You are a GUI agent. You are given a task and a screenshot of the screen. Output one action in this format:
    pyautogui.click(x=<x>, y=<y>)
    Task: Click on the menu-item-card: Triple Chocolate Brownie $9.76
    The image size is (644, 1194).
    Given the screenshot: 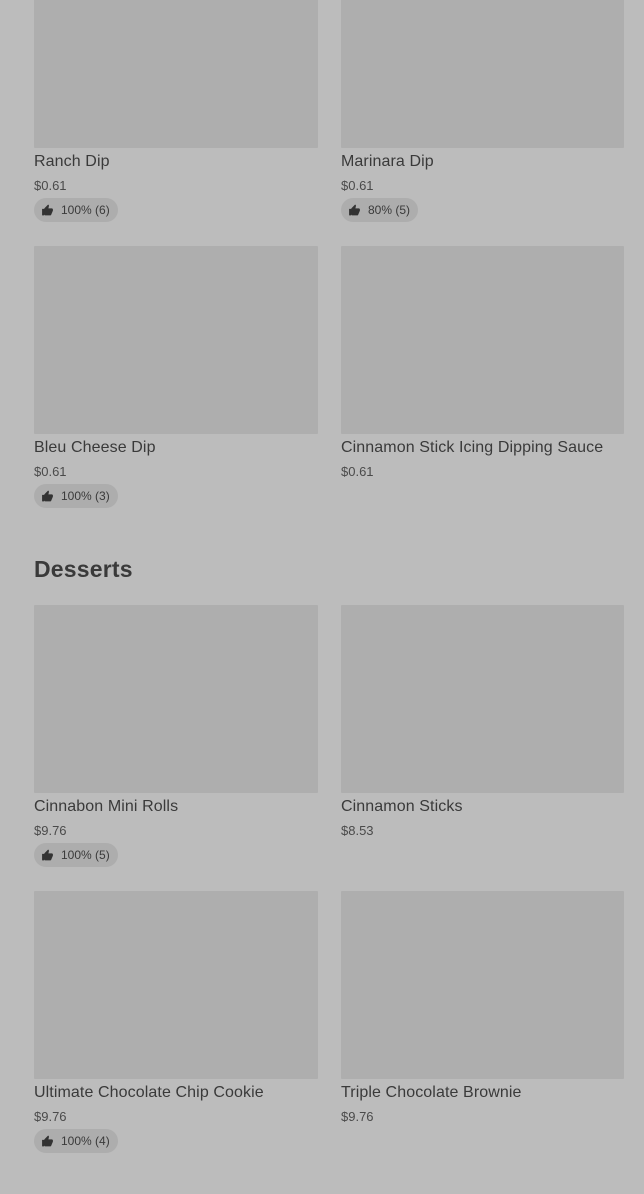 What is the action you would take?
    pyautogui.click(x=482, y=1007)
    